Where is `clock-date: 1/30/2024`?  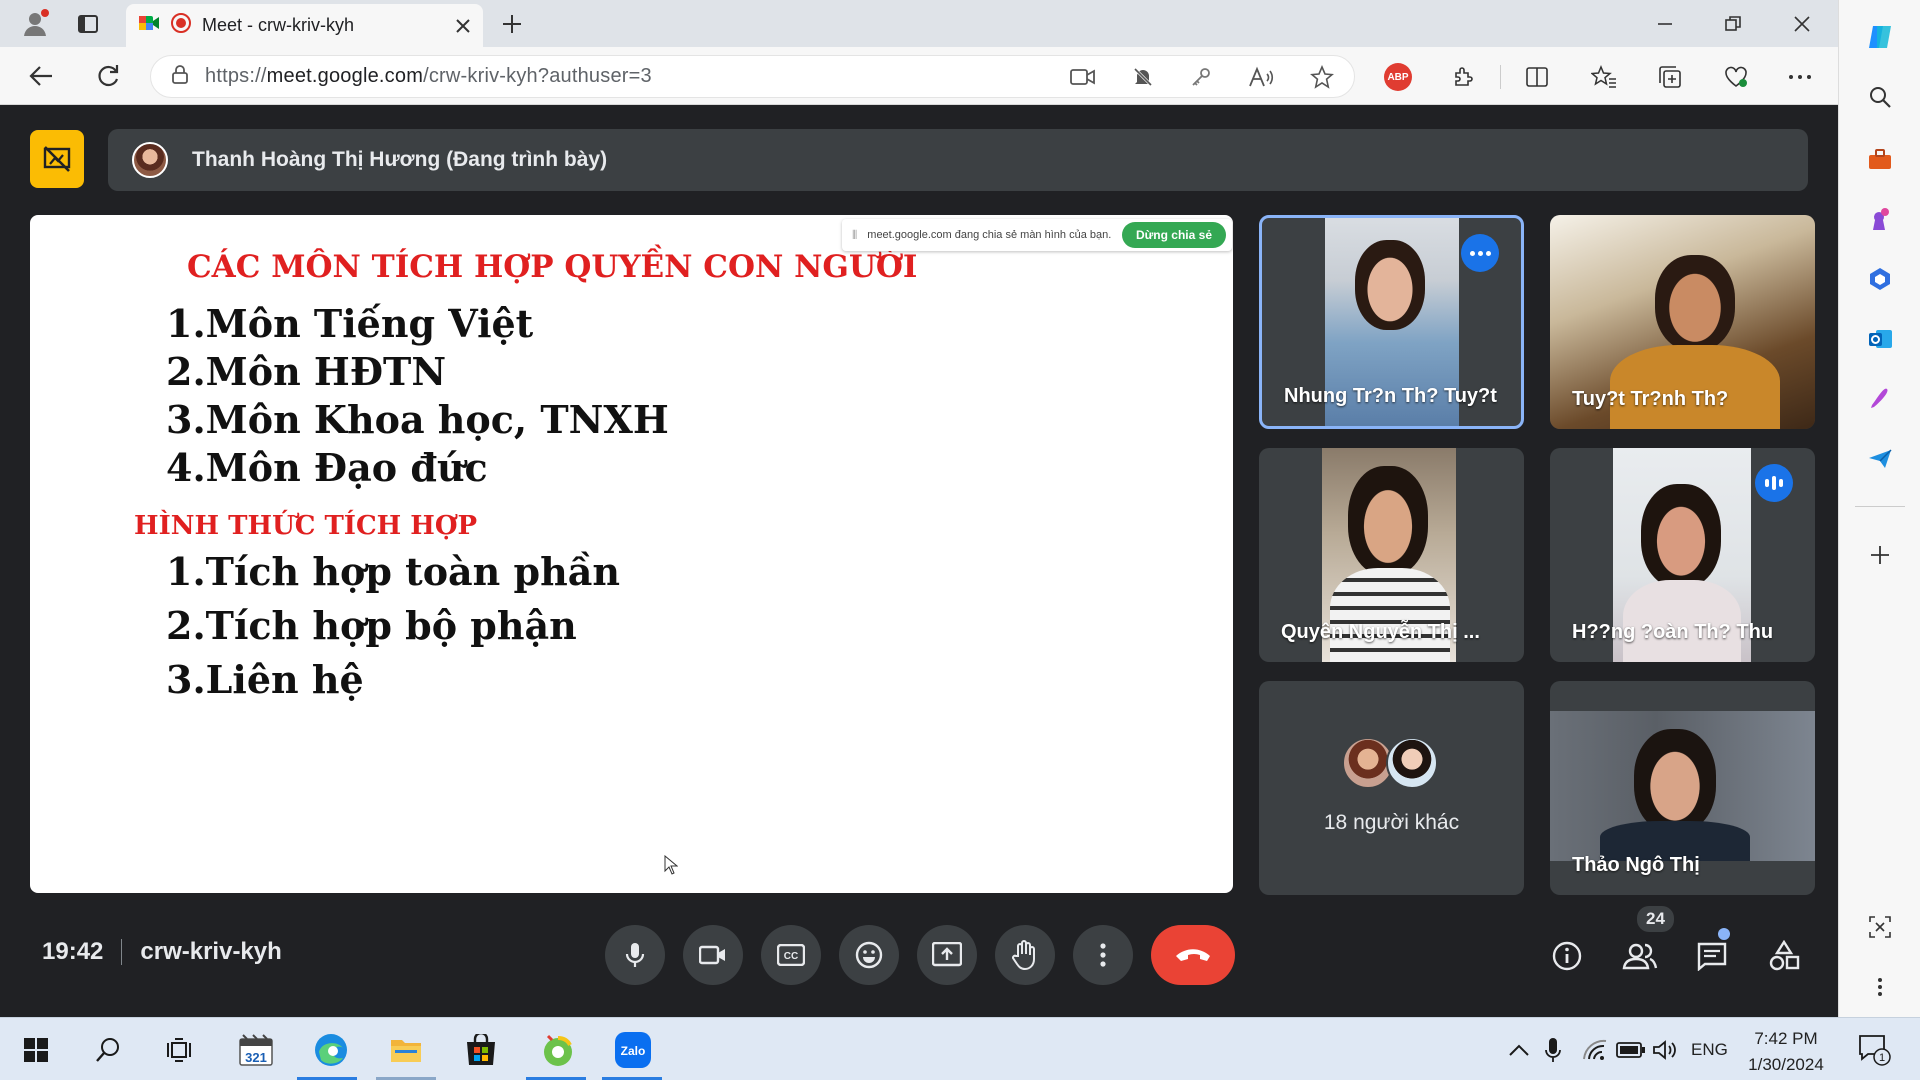
clock-date: 1/30/2024 is located at coordinates (1786, 1064).